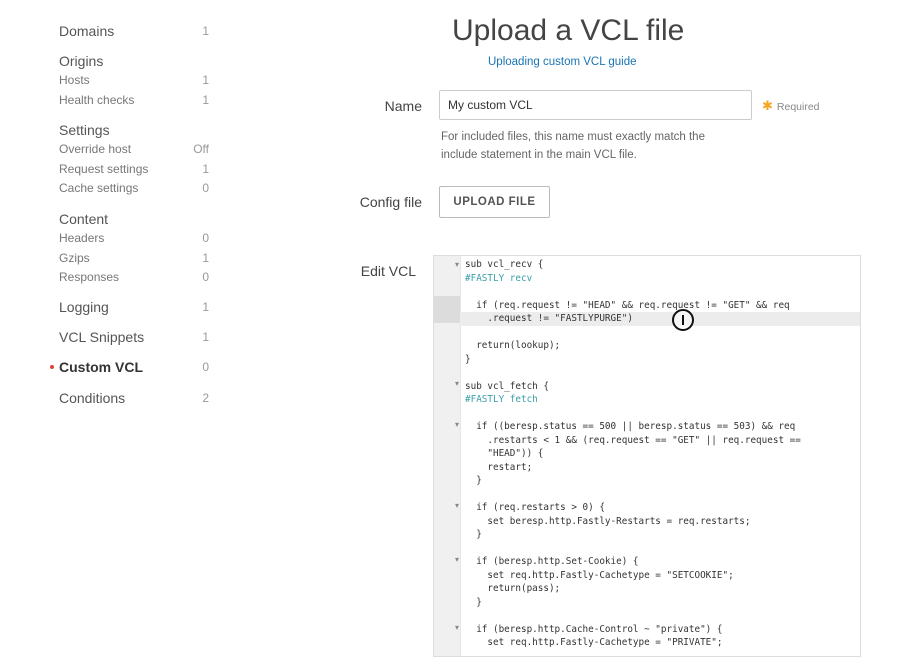 The image size is (900, 657). I want to click on vcl-guide-link: Uploading custom VCL guide, so click(562, 62).